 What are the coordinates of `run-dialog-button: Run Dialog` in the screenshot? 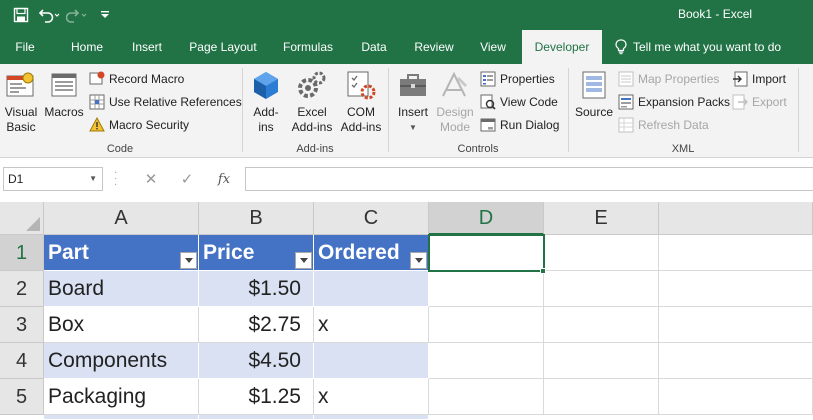 It's located at (519, 125).